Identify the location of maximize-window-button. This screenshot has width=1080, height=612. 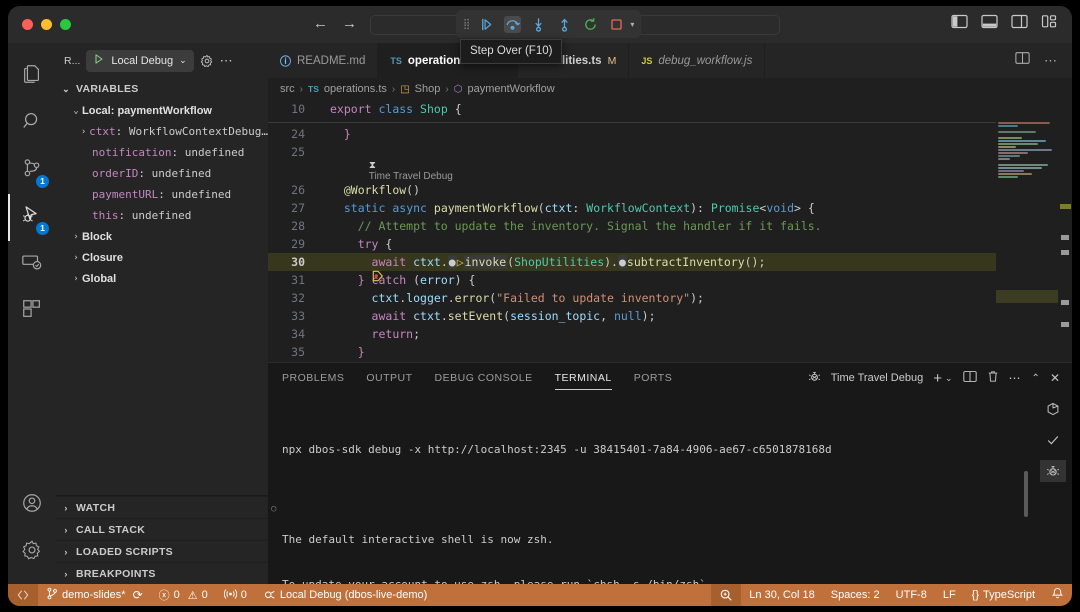
(65, 24).